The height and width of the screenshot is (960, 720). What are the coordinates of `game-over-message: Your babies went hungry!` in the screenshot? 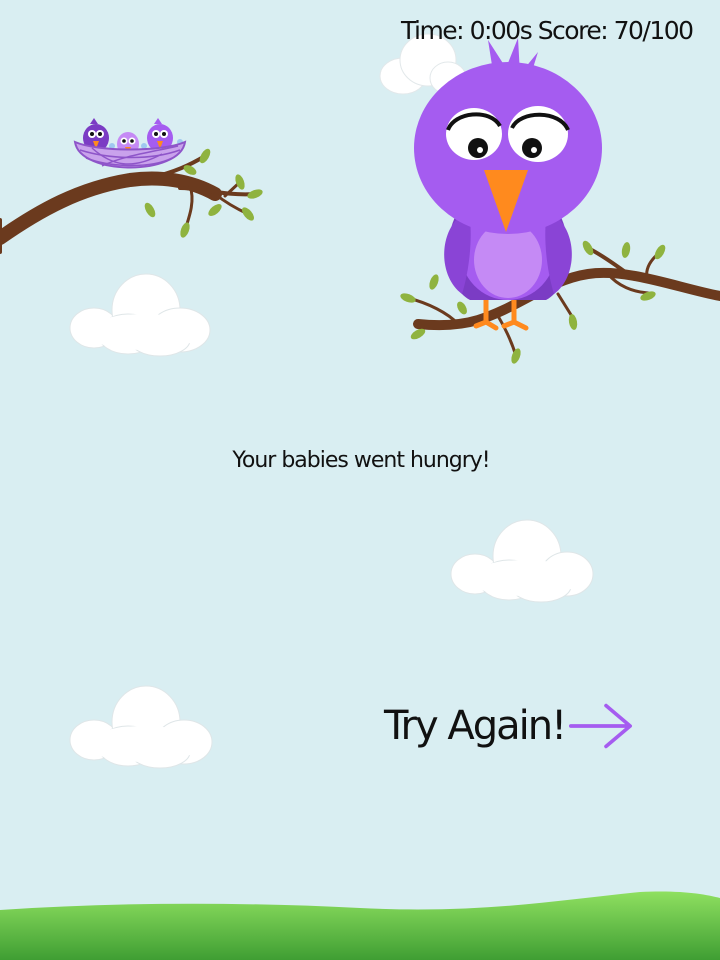 It's located at (361, 460).